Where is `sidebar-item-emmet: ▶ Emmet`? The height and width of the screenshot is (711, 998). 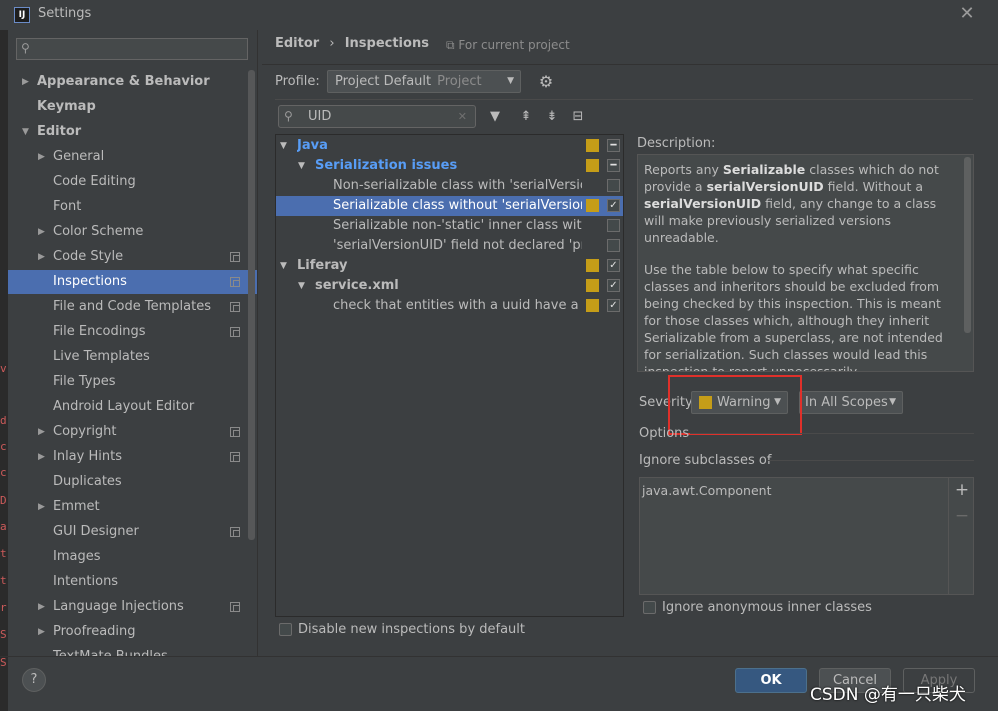 sidebar-item-emmet: ▶ Emmet is located at coordinates (132, 507).